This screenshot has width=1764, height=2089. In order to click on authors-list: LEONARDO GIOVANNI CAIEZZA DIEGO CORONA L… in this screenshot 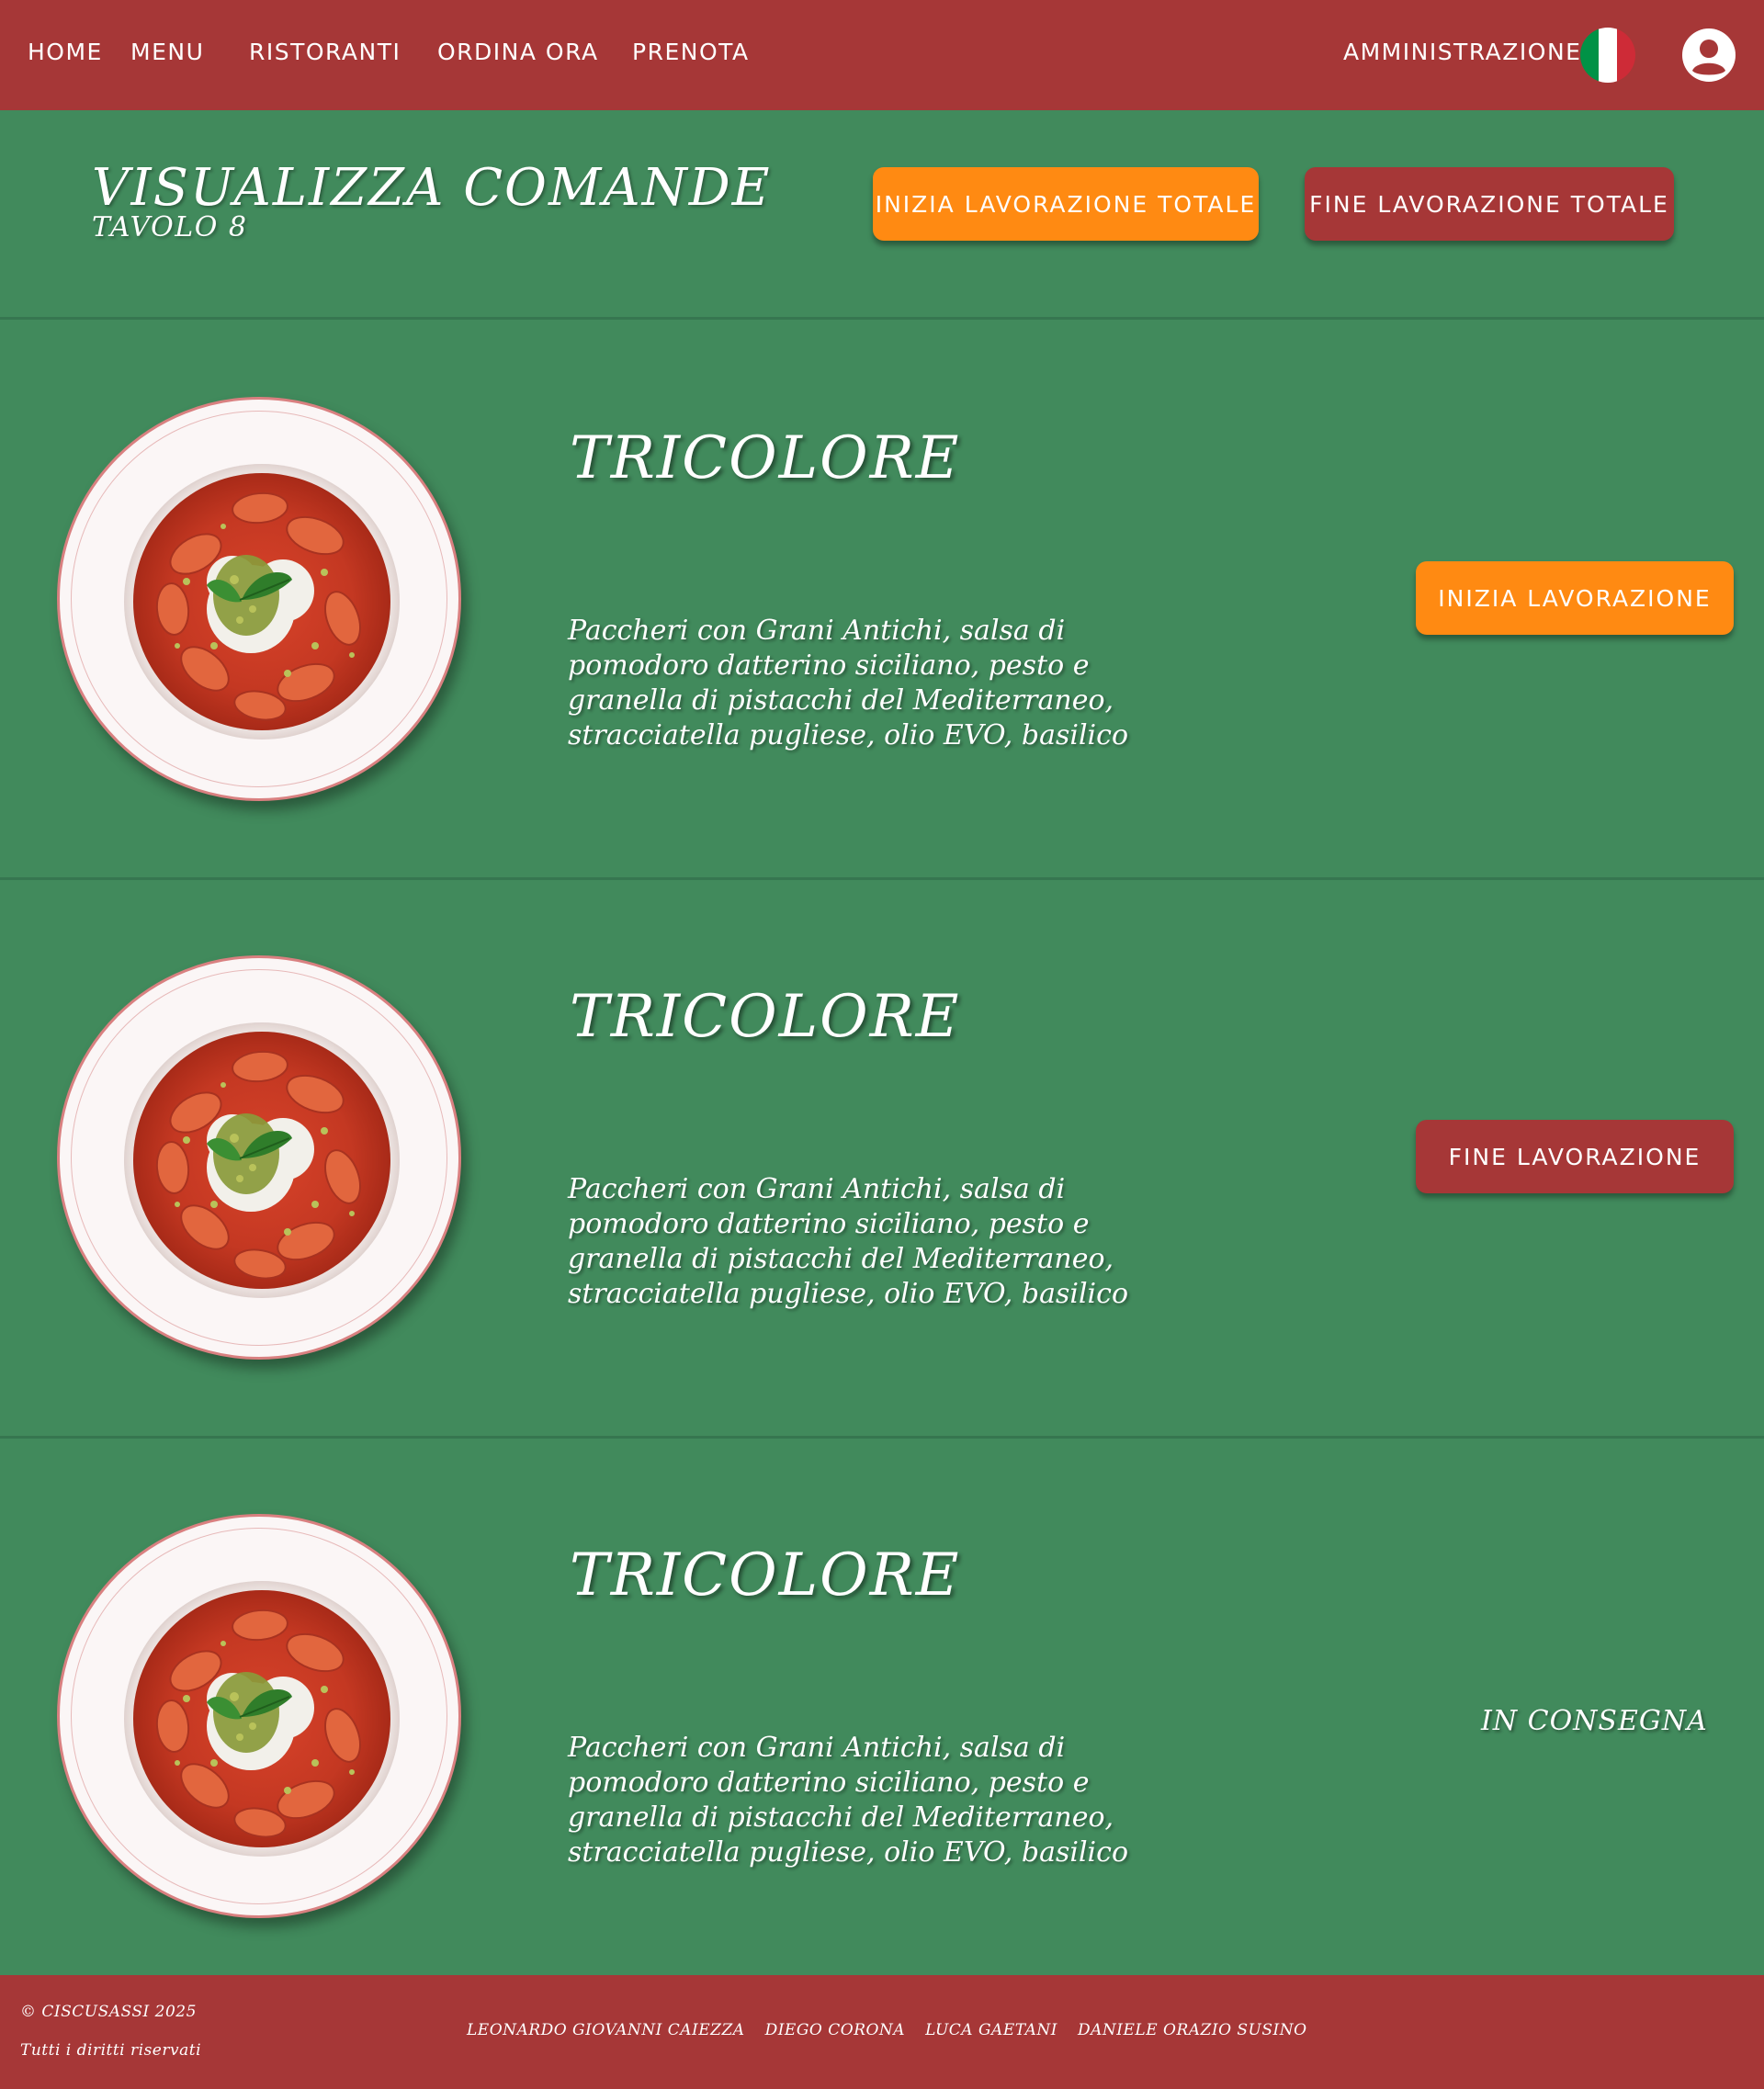, I will do `click(887, 2030)`.